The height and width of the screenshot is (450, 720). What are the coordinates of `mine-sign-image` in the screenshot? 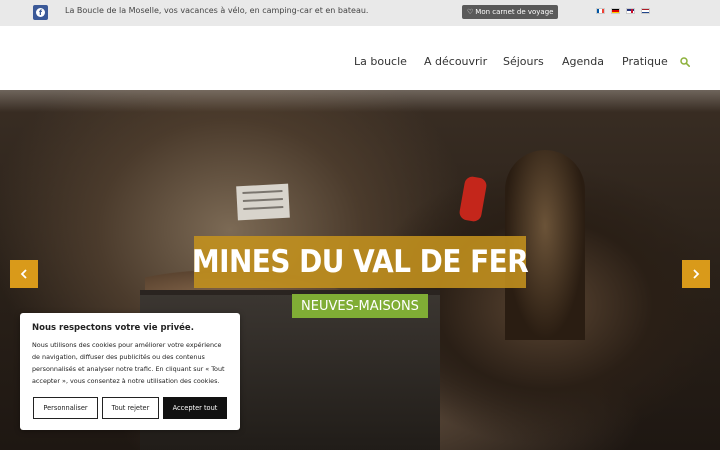 It's located at (263, 202).